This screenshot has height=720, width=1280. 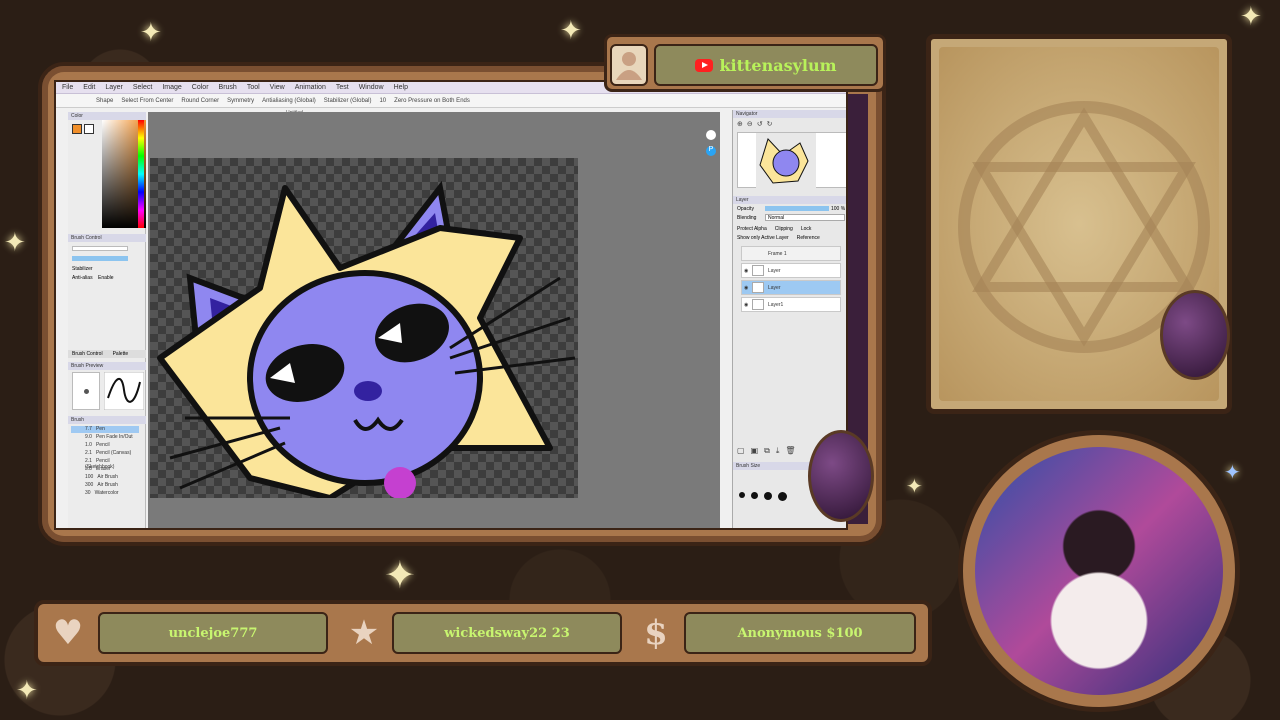 I want to click on brush-item: 1.0 Pencil, so click(x=105, y=445).